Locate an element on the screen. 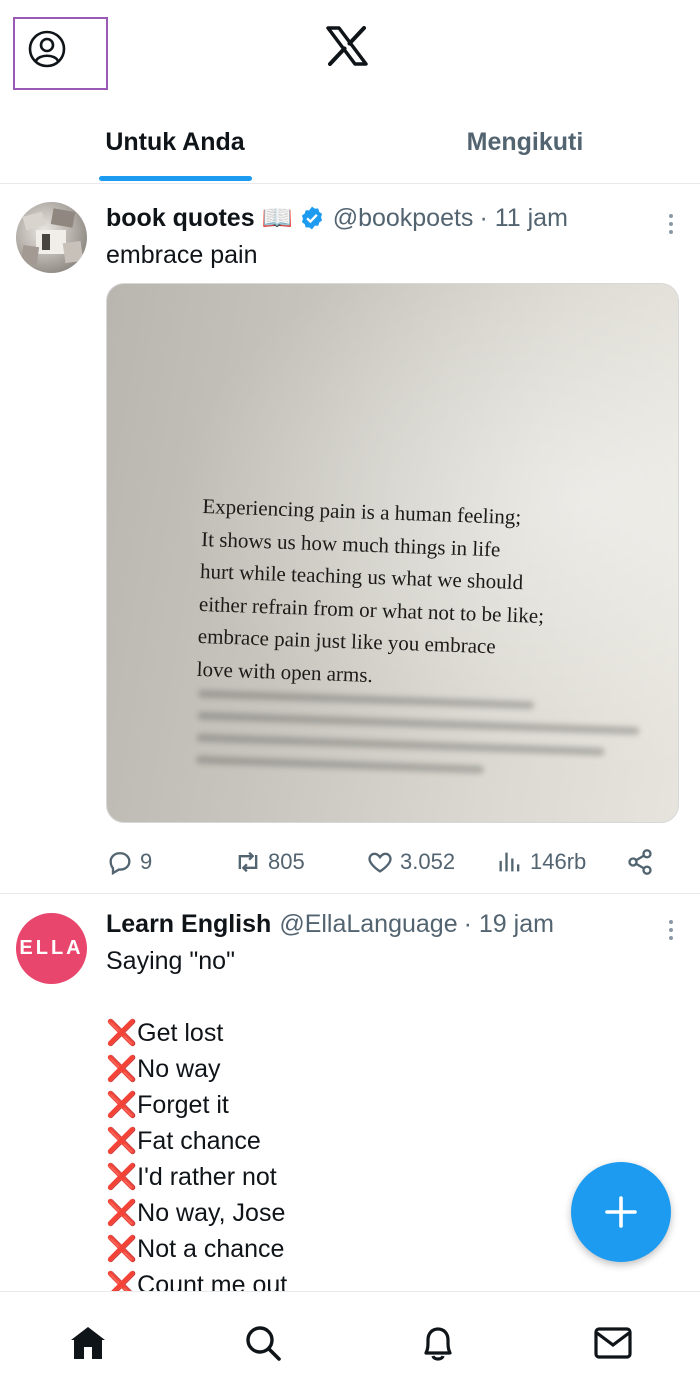 The height and width of the screenshot is (1394, 700). bottom-navigation is located at coordinates (350, 1342).